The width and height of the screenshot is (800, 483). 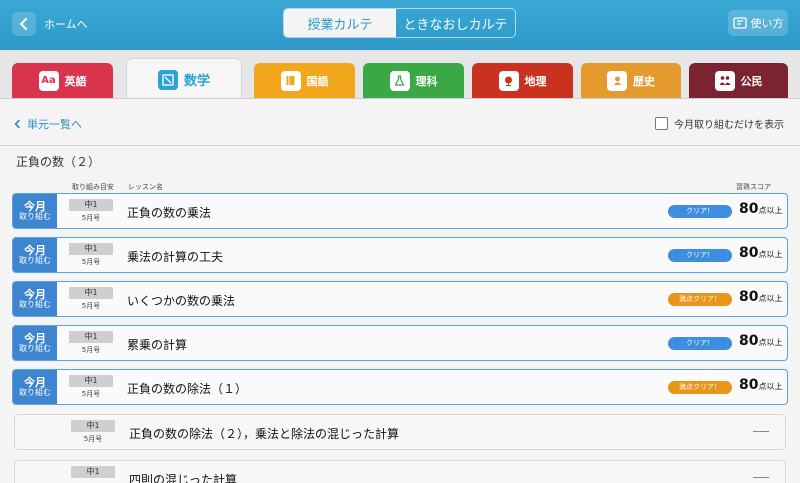 What do you see at coordinates (93, 187) in the screenshot?
I see `col-target-header: 取り組み目安` at bounding box center [93, 187].